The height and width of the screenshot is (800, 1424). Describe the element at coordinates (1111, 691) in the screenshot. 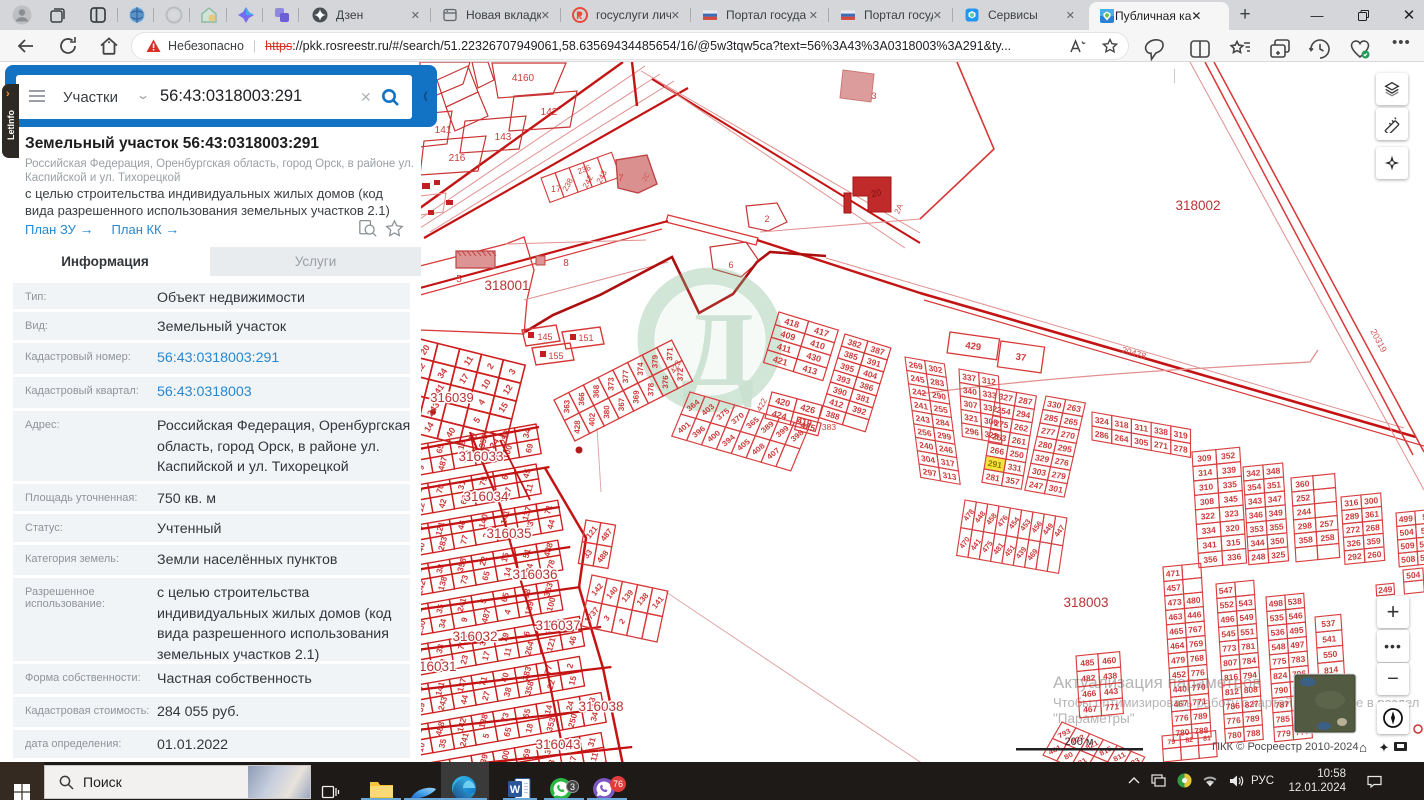

I see `svg-text: 443` at that location.